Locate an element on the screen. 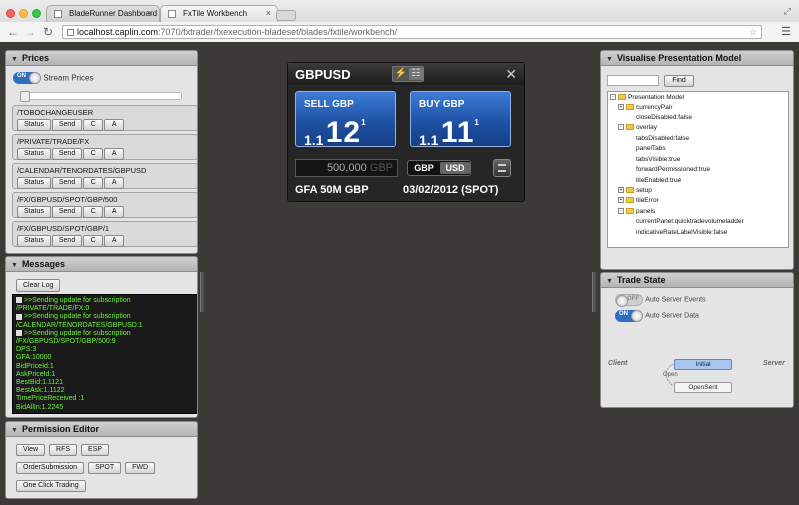 This screenshot has height=505, width=799. tree-node: + tileError is located at coordinates (638, 201).